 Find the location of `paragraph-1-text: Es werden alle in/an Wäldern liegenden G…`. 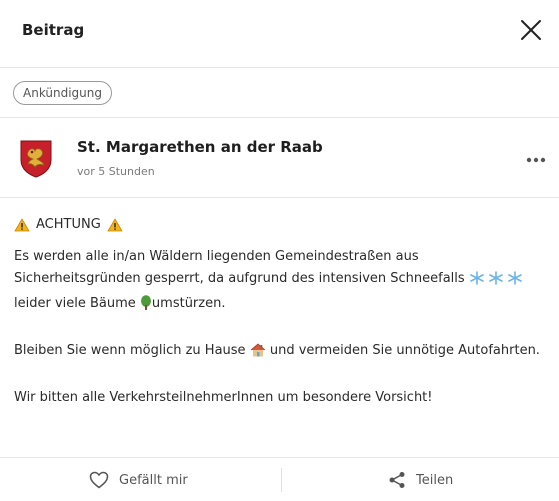

paragraph-1-text: Es werden alle in/an Wäldern liegenden G… is located at coordinates (239, 267).